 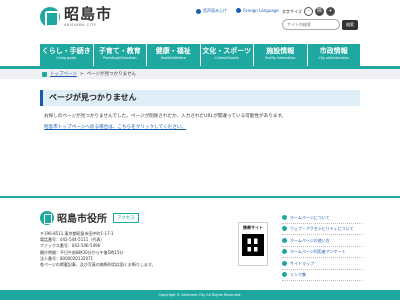 I want to click on footer-link-about: ホームページについて, so click(x=322, y=218).